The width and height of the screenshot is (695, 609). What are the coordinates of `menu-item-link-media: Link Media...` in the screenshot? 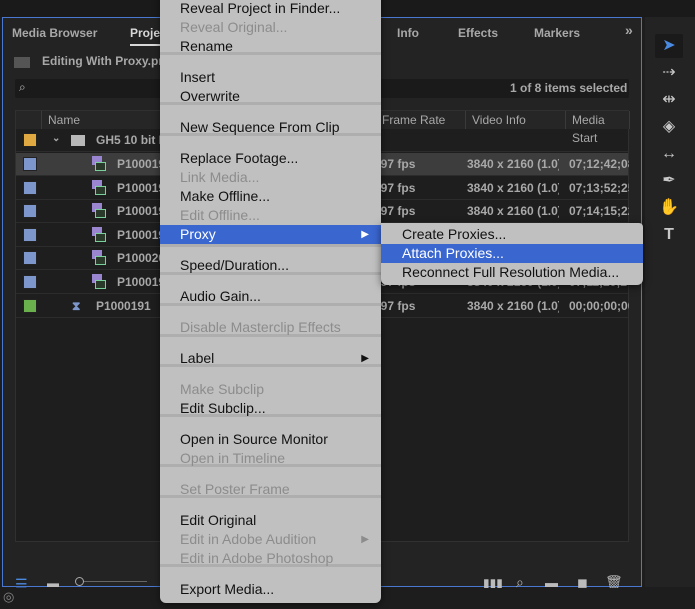 It's located at (270, 177).